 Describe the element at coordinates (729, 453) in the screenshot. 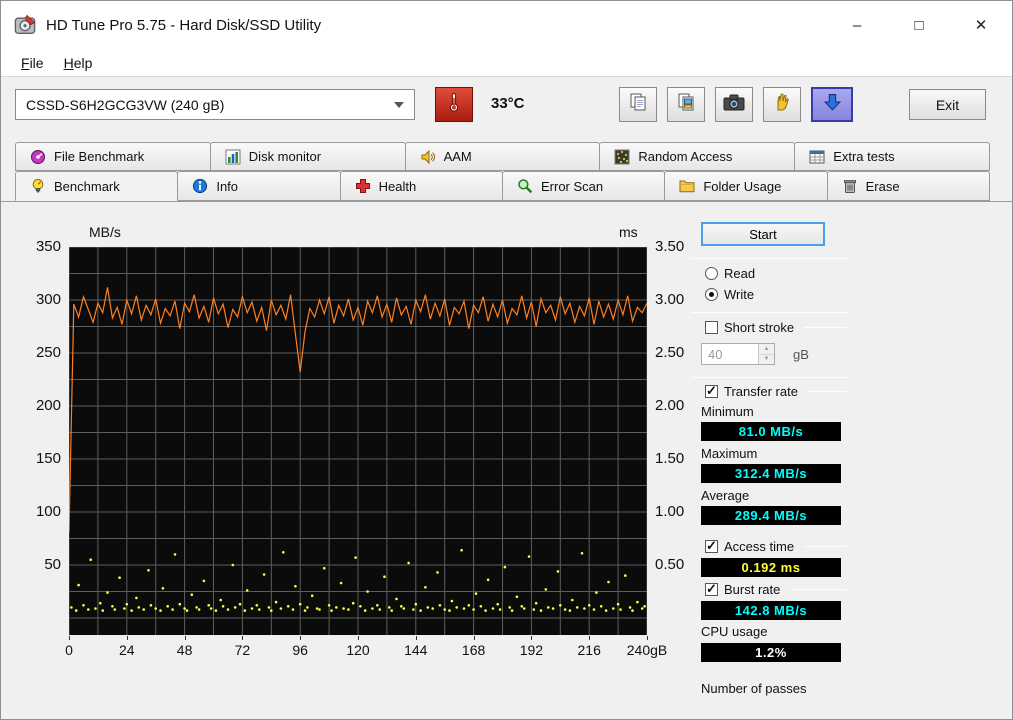

I see `maximum-label: Maximum` at that location.